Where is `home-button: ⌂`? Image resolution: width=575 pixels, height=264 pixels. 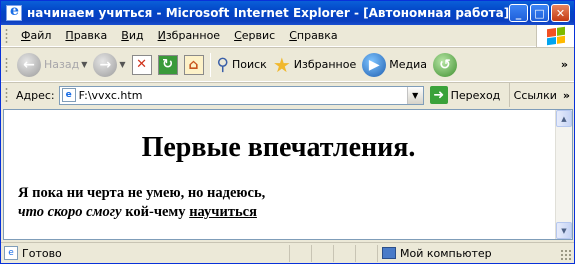 home-button: ⌂ is located at coordinates (194, 65).